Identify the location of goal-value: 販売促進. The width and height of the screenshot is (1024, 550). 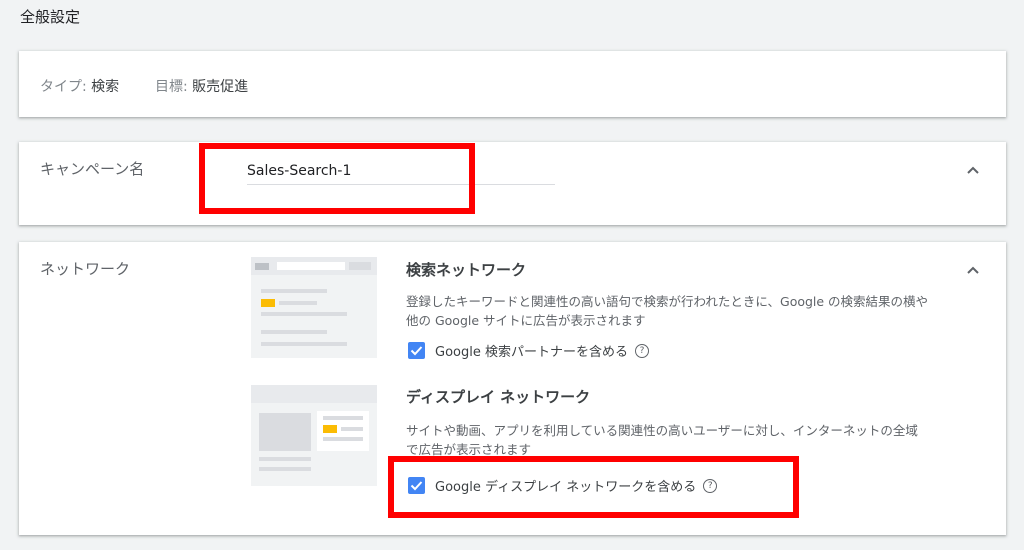
(220, 87).